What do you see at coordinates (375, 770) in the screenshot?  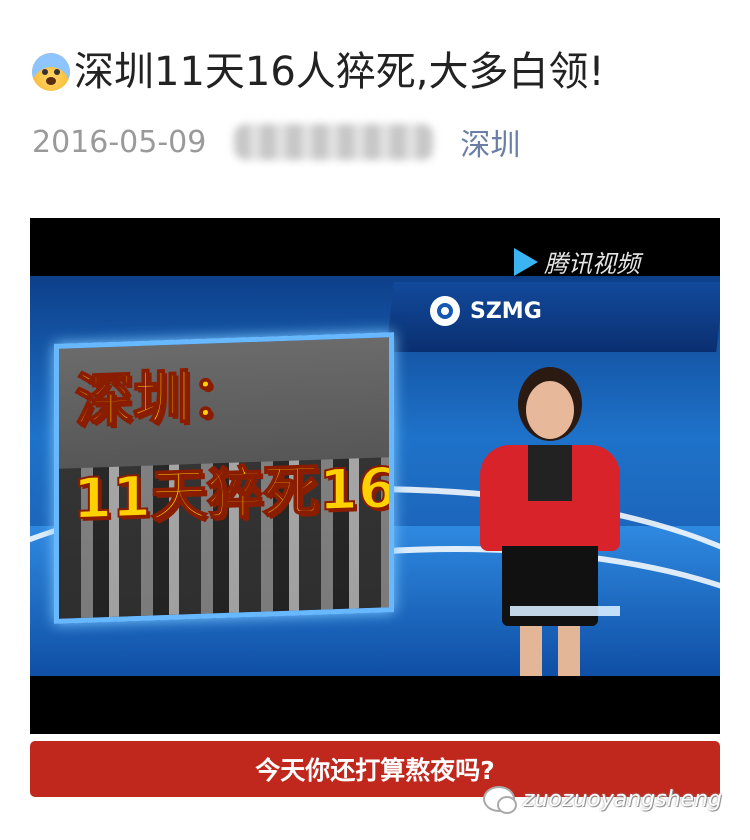 I see `caption-text: 今天你还打算熬夜吗?` at bounding box center [375, 770].